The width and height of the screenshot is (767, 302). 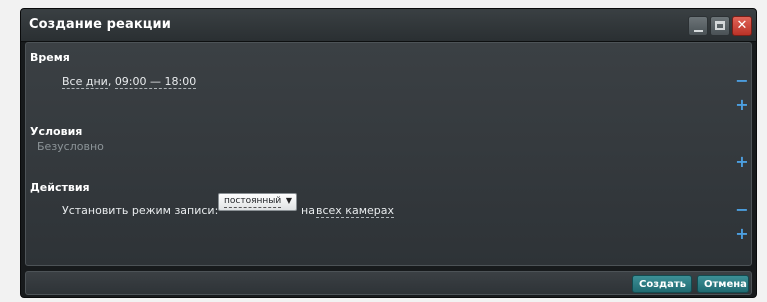 What do you see at coordinates (388, 25) in the screenshot?
I see `title-bar: Создание реакции ✕` at bounding box center [388, 25].